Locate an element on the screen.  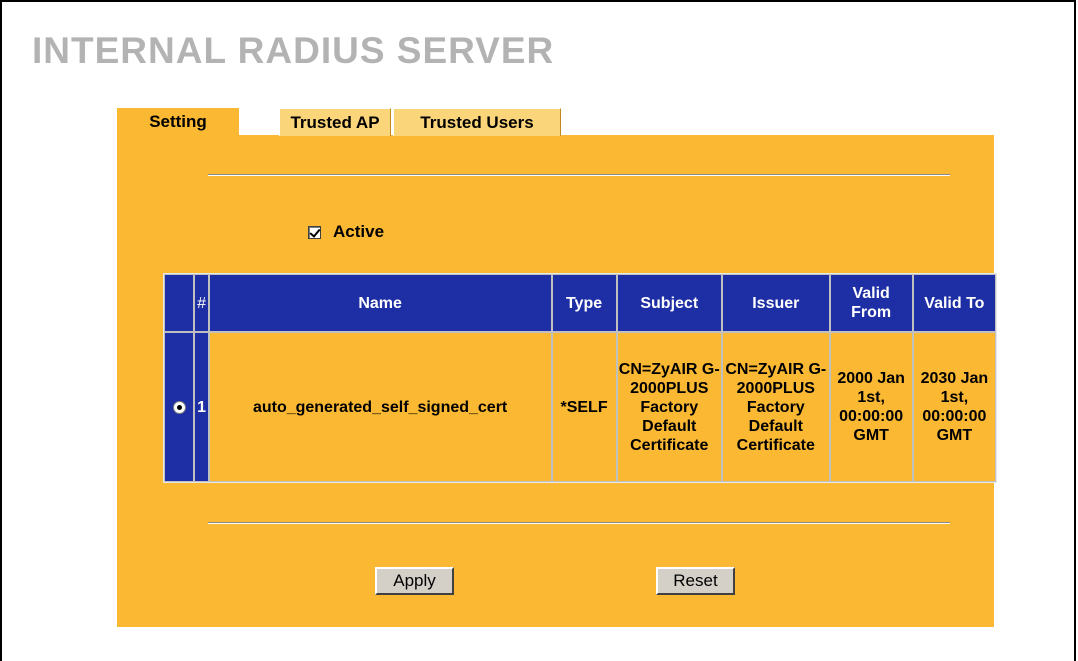
tab-trusted-ap: Trusted AP is located at coordinates (335, 122).